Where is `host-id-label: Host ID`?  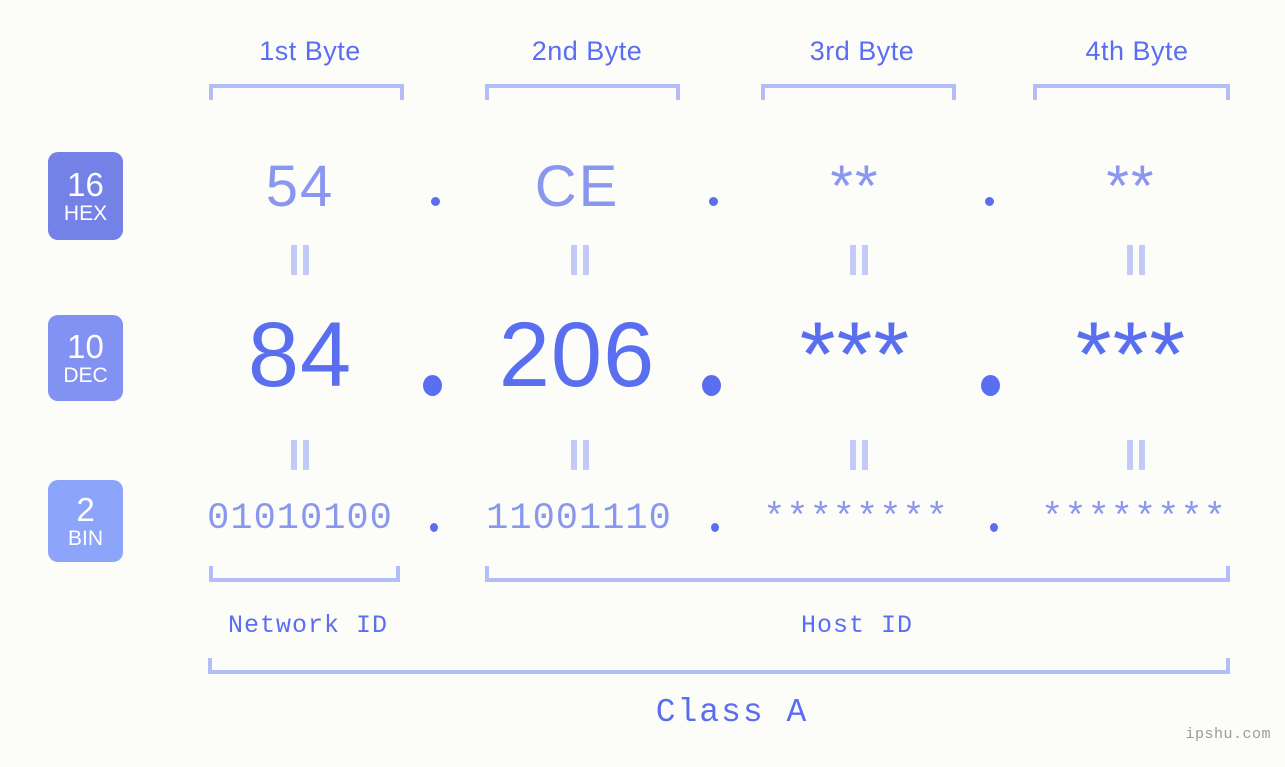
host-id-label: Host ID is located at coordinates (857, 625).